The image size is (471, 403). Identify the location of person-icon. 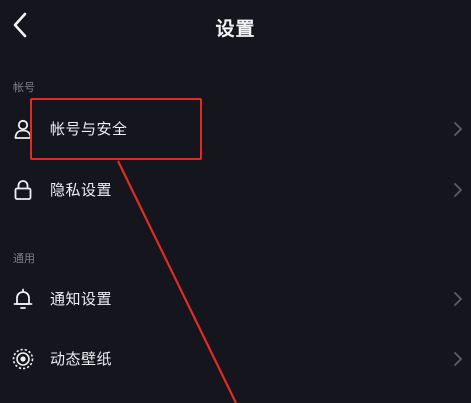
(23, 129).